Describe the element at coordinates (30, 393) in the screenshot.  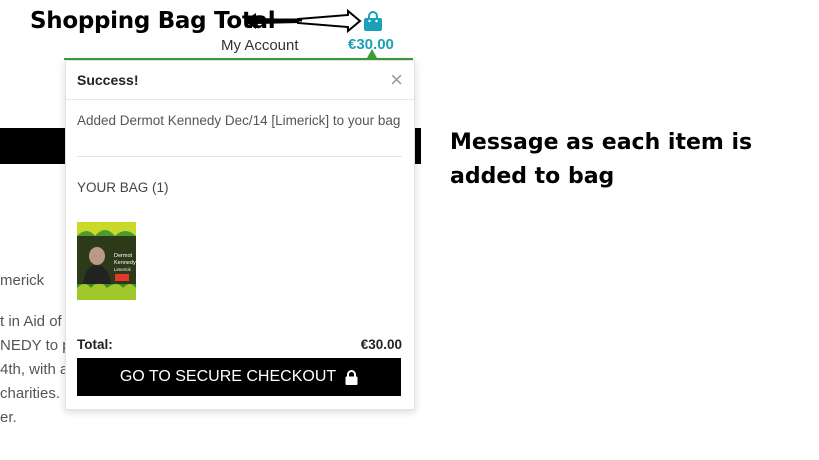
I see `background-text: charities.` at that location.